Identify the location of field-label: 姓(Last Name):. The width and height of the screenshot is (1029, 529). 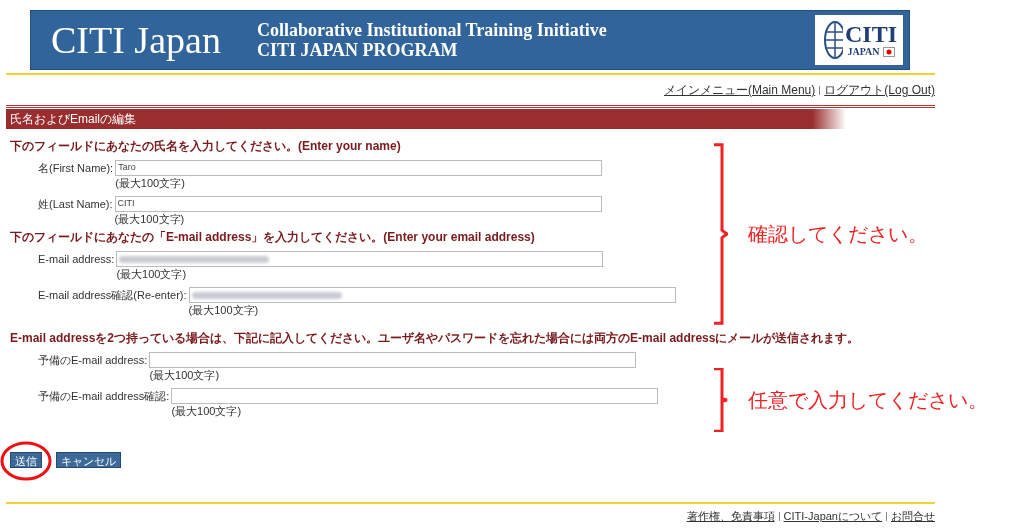
(75, 204).